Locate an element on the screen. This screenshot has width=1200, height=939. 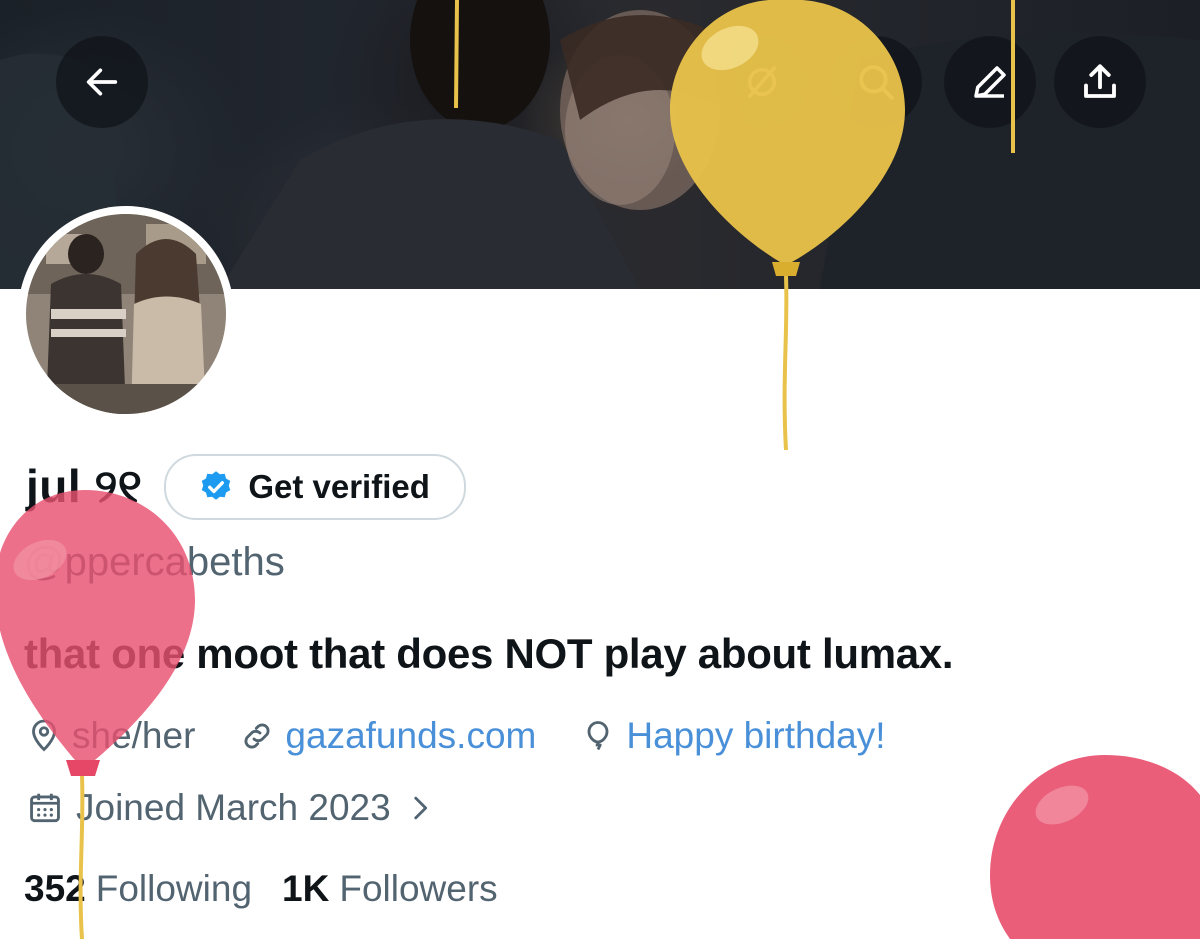
back-button is located at coordinates (102, 82).